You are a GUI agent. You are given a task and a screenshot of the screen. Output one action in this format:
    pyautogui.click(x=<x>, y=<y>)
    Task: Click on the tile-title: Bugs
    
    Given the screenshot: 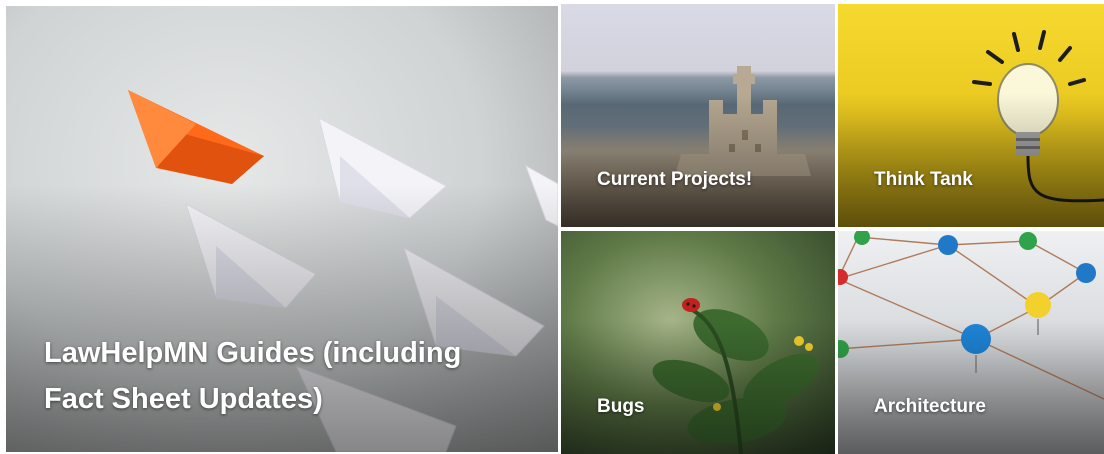 What is the action you would take?
    pyautogui.click(x=621, y=406)
    